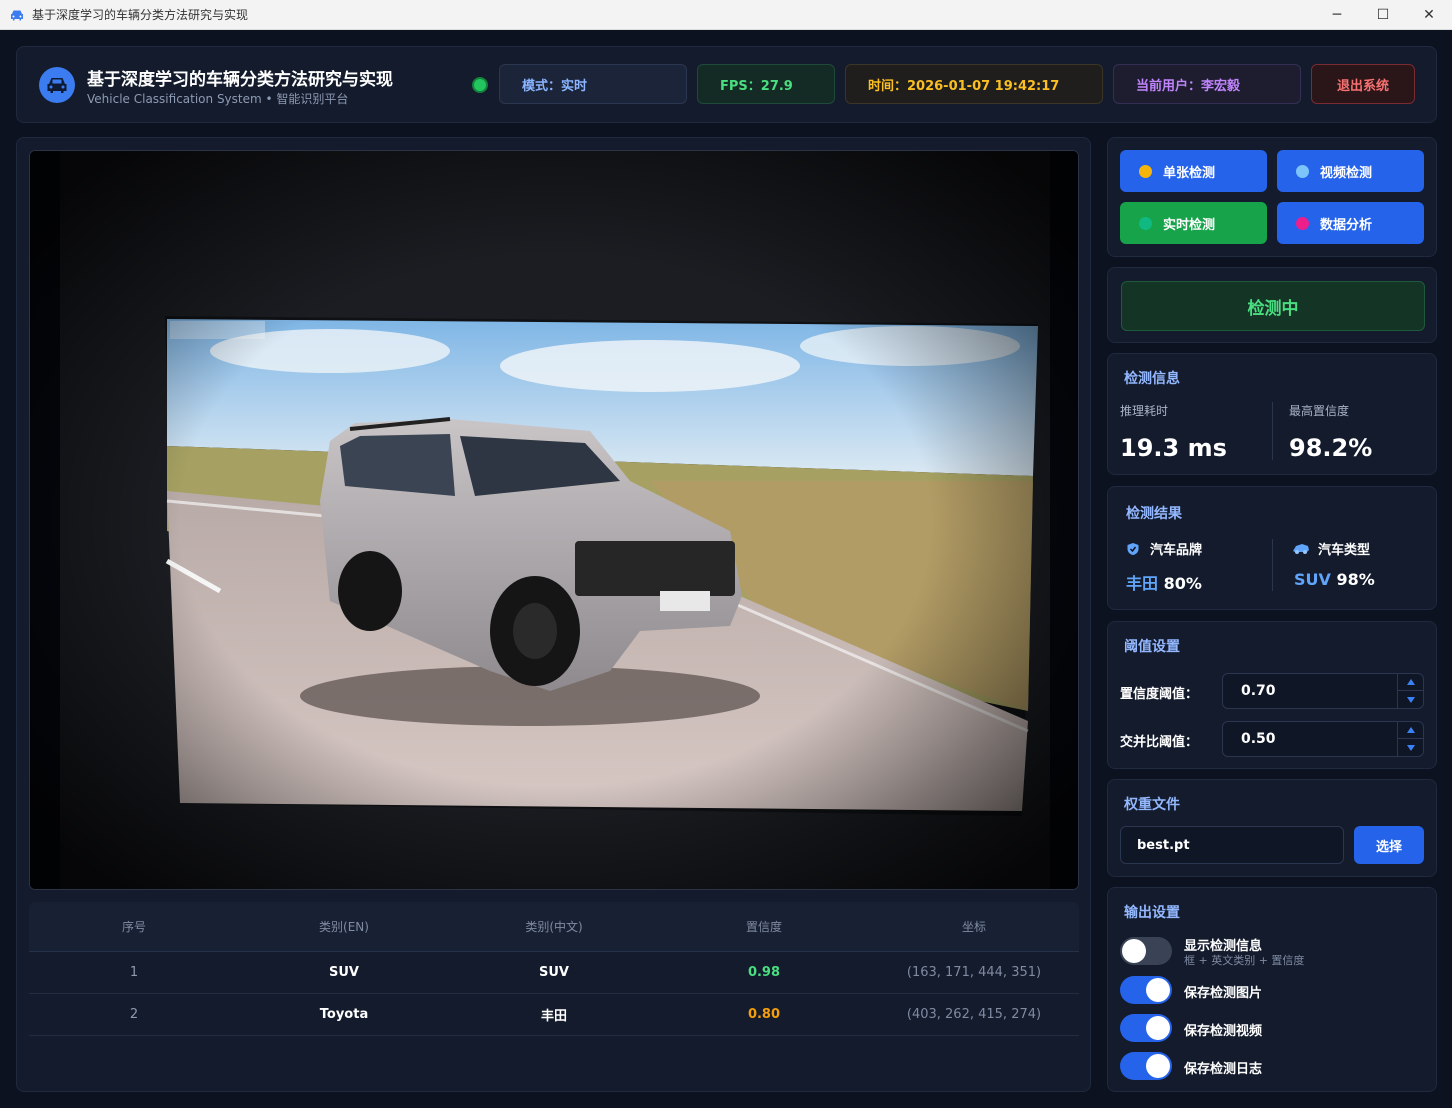 The height and width of the screenshot is (1108, 1452). Describe the element at coordinates (1154, 514) in the screenshot. I see `detection-result-title: 检测结果` at that location.